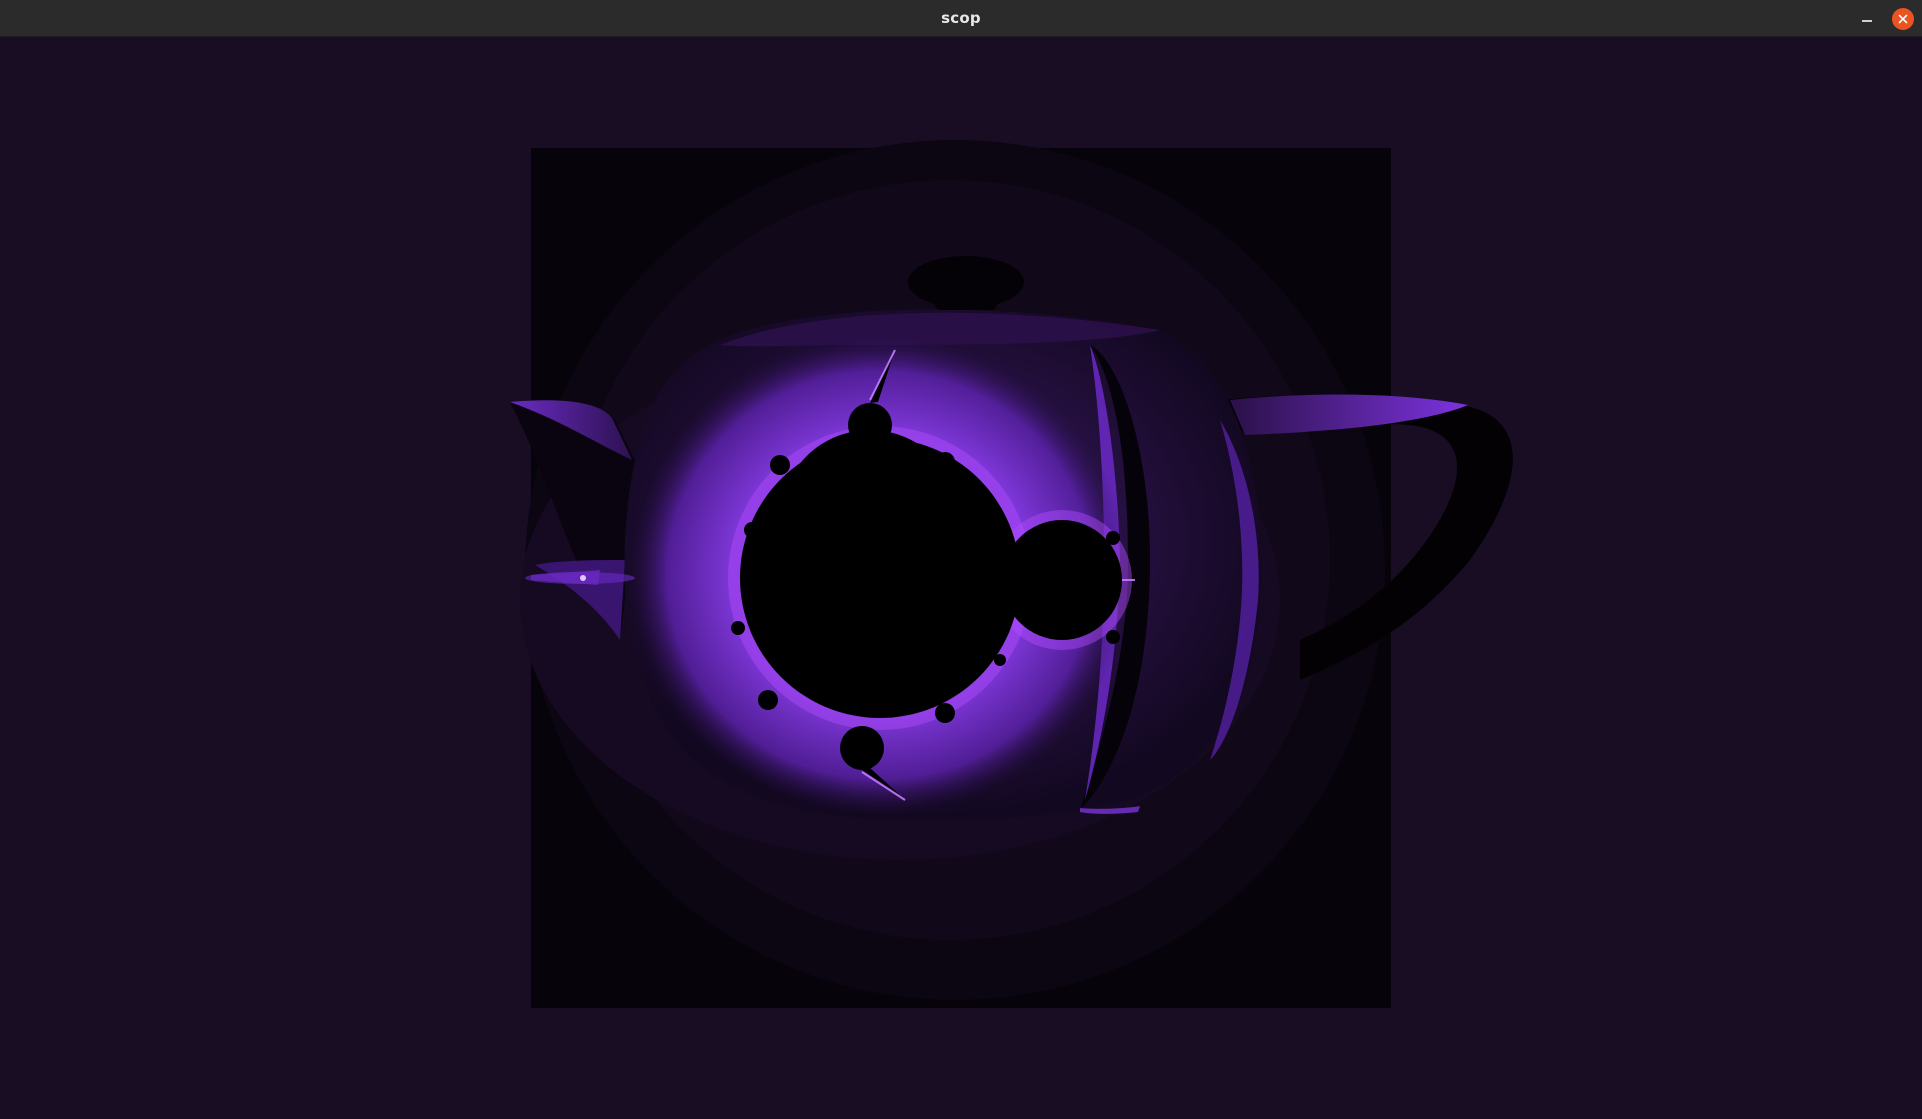  I want to click on minimize-icon, so click(1867, 21).